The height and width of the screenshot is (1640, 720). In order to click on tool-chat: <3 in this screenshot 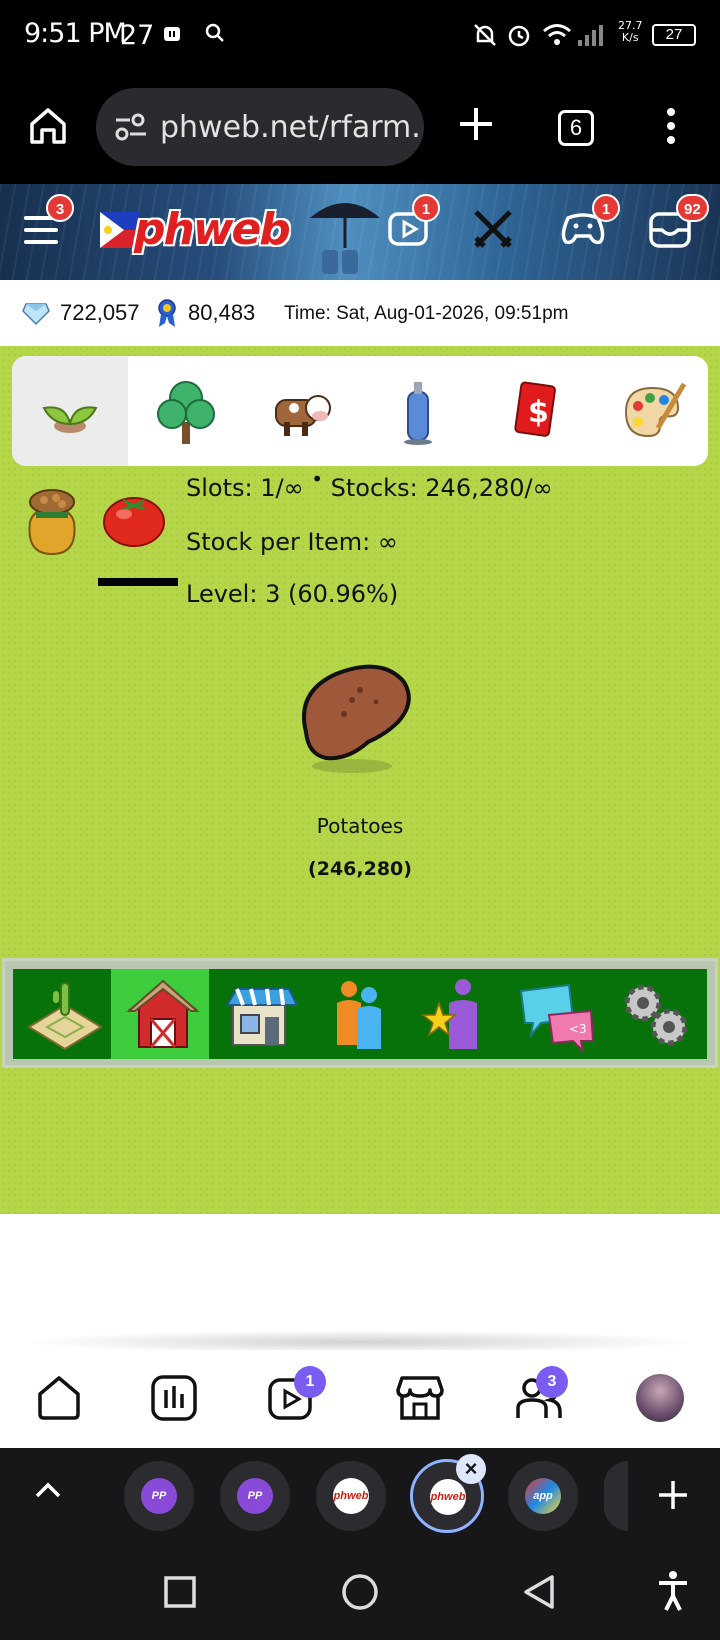, I will do `click(552, 1014)`.